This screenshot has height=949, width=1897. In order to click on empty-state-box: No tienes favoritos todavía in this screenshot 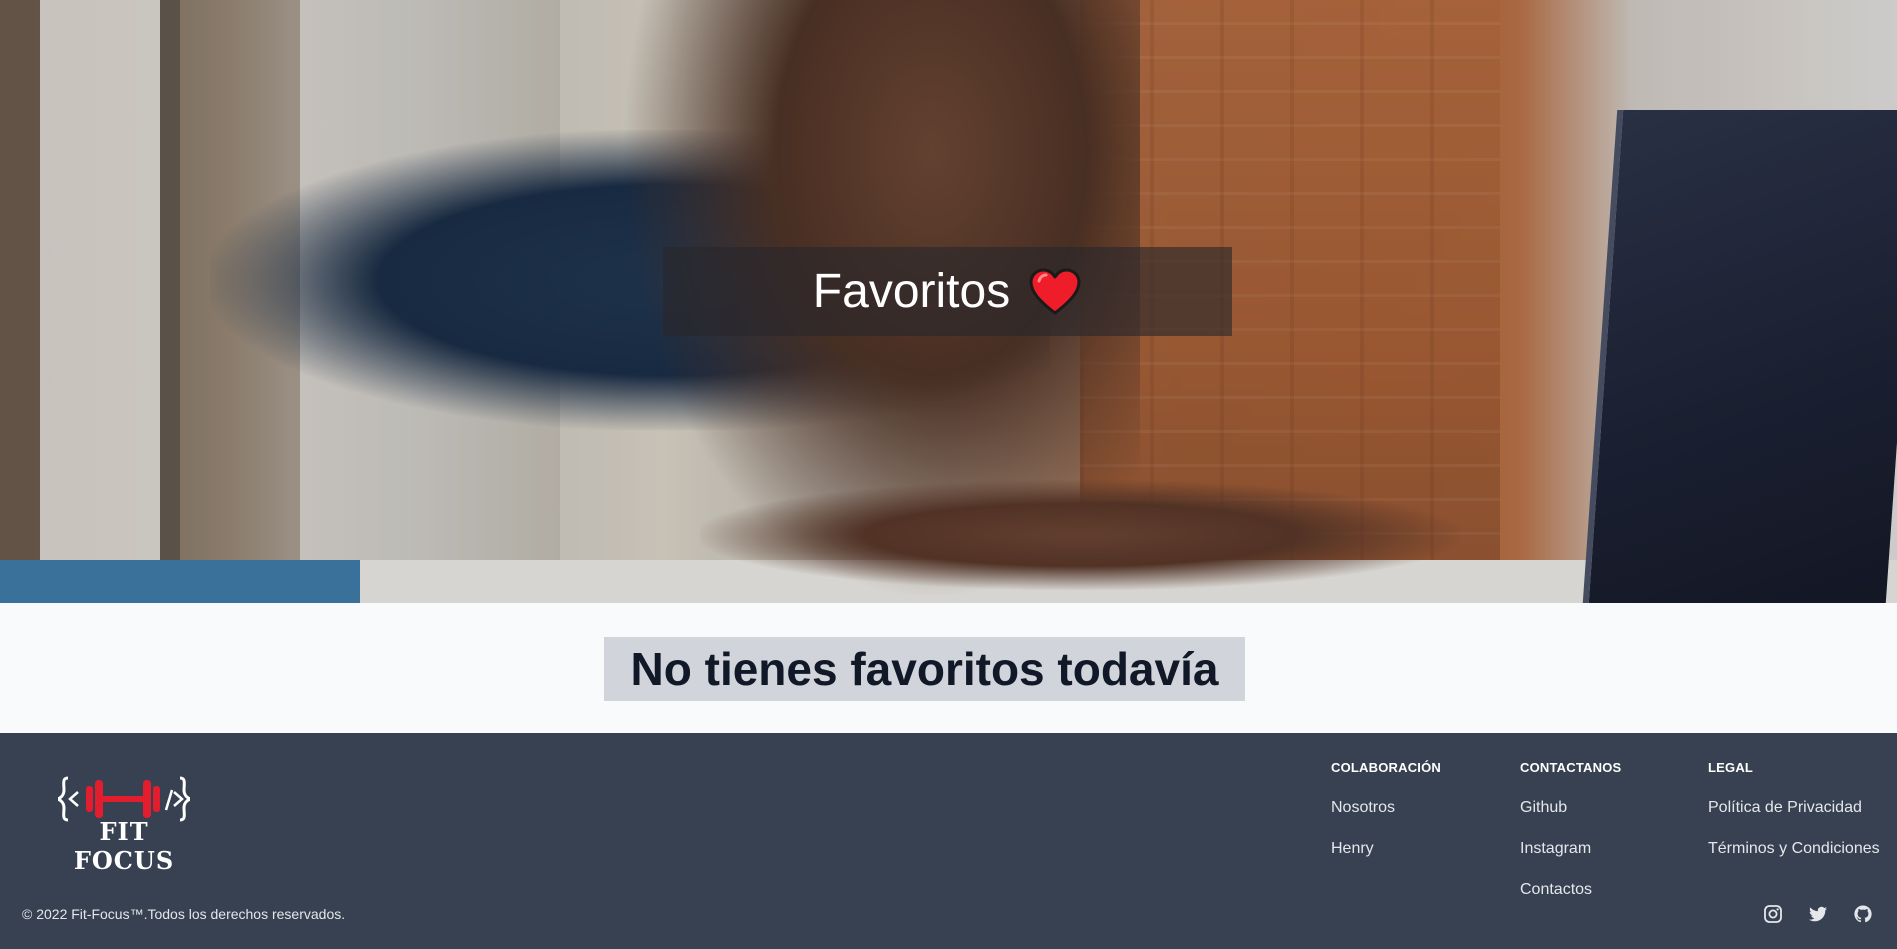, I will do `click(924, 669)`.